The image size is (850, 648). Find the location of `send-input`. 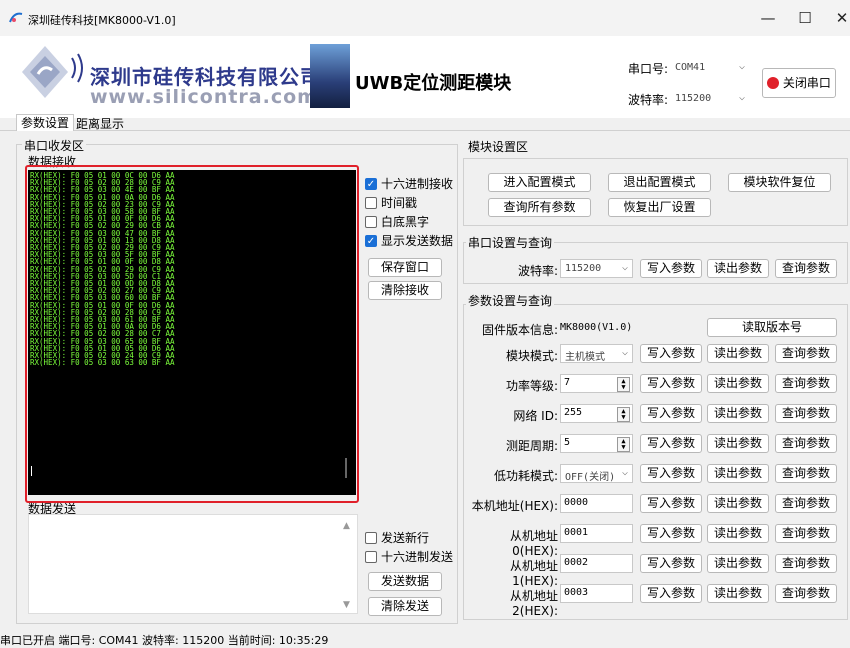

send-input is located at coordinates (193, 564).